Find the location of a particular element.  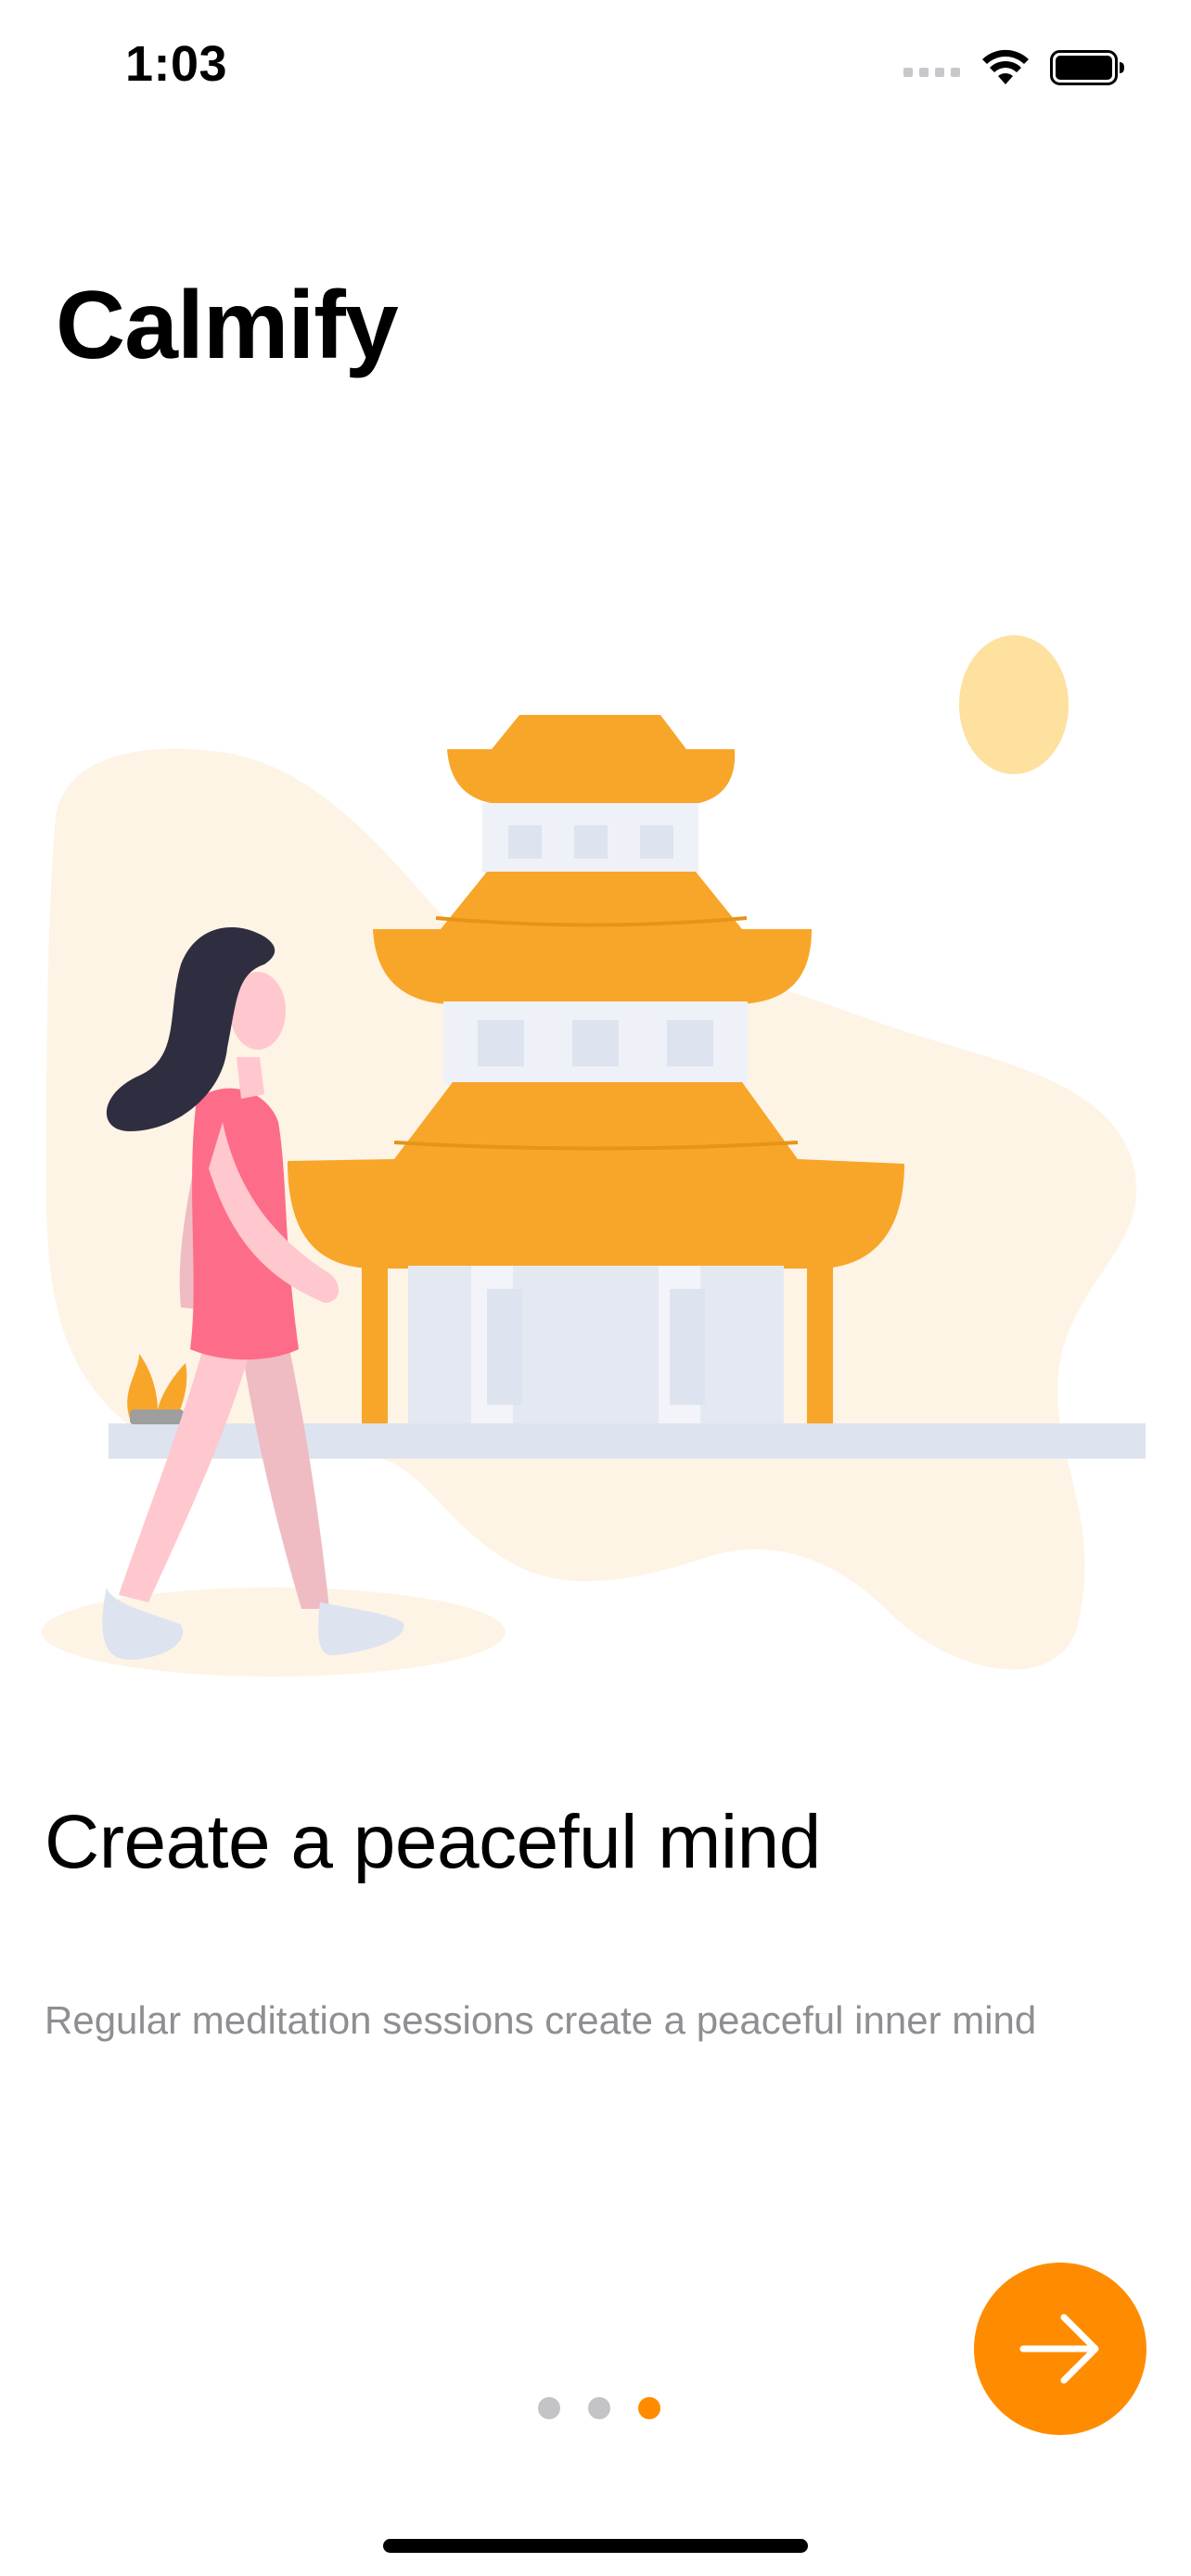

temple-roof-middle is located at coordinates (592, 938).